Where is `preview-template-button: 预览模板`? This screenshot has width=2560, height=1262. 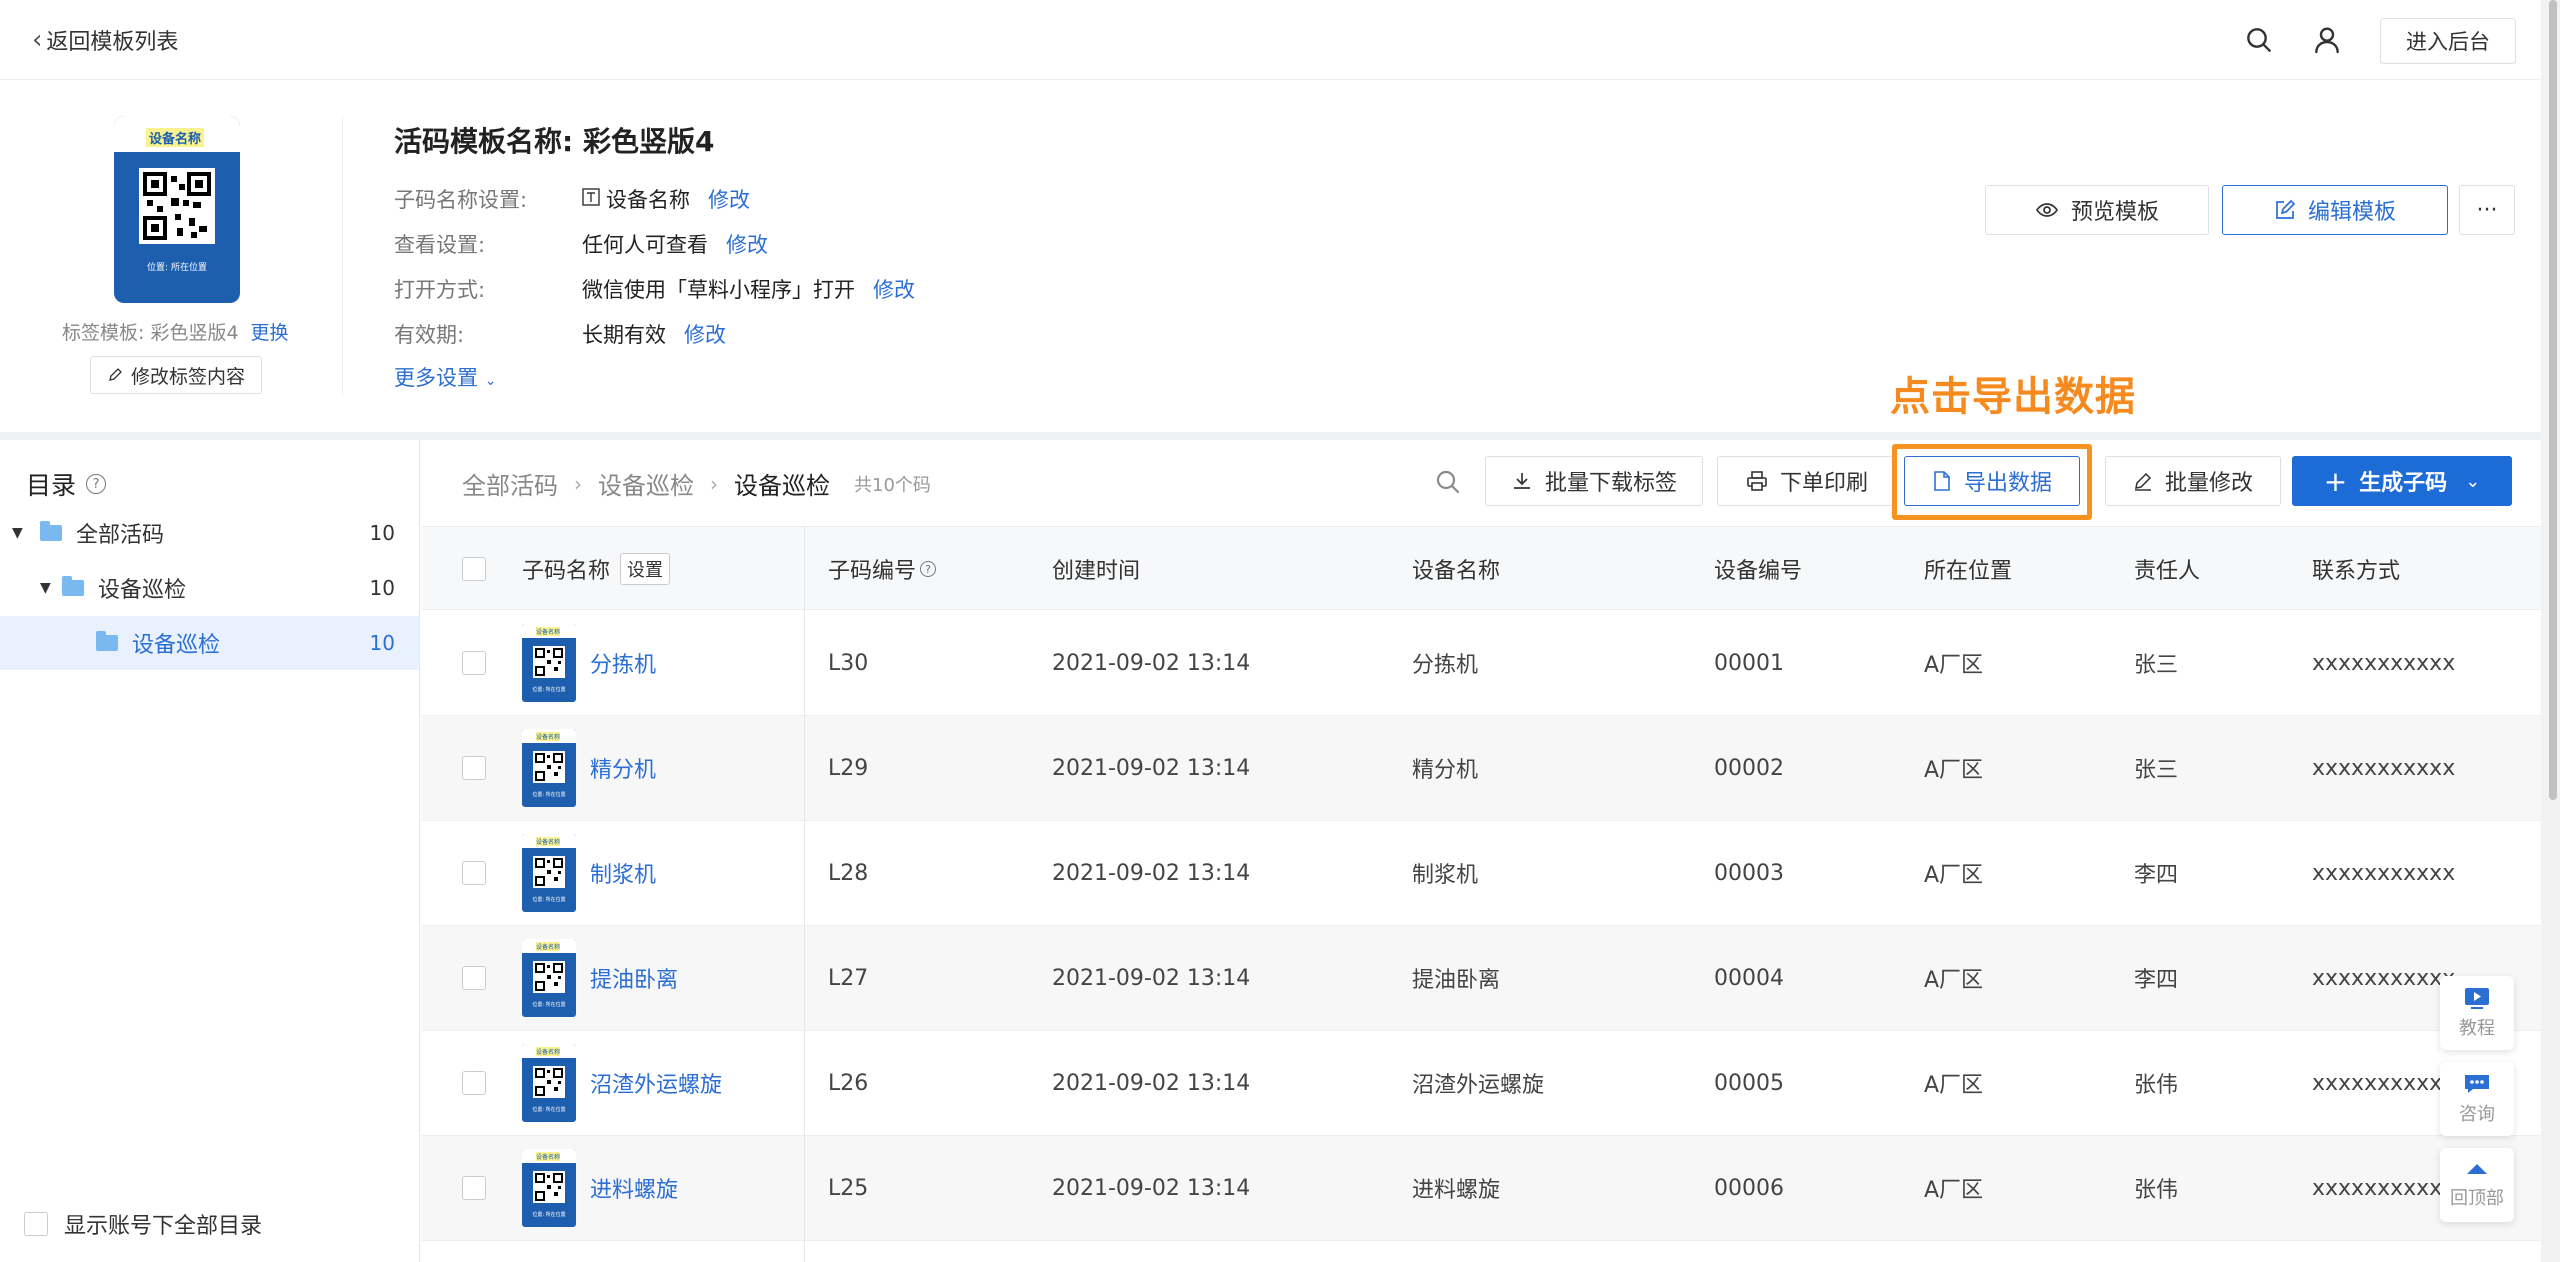
preview-template-button: 预览模板 is located at coordinates (2097, 210).